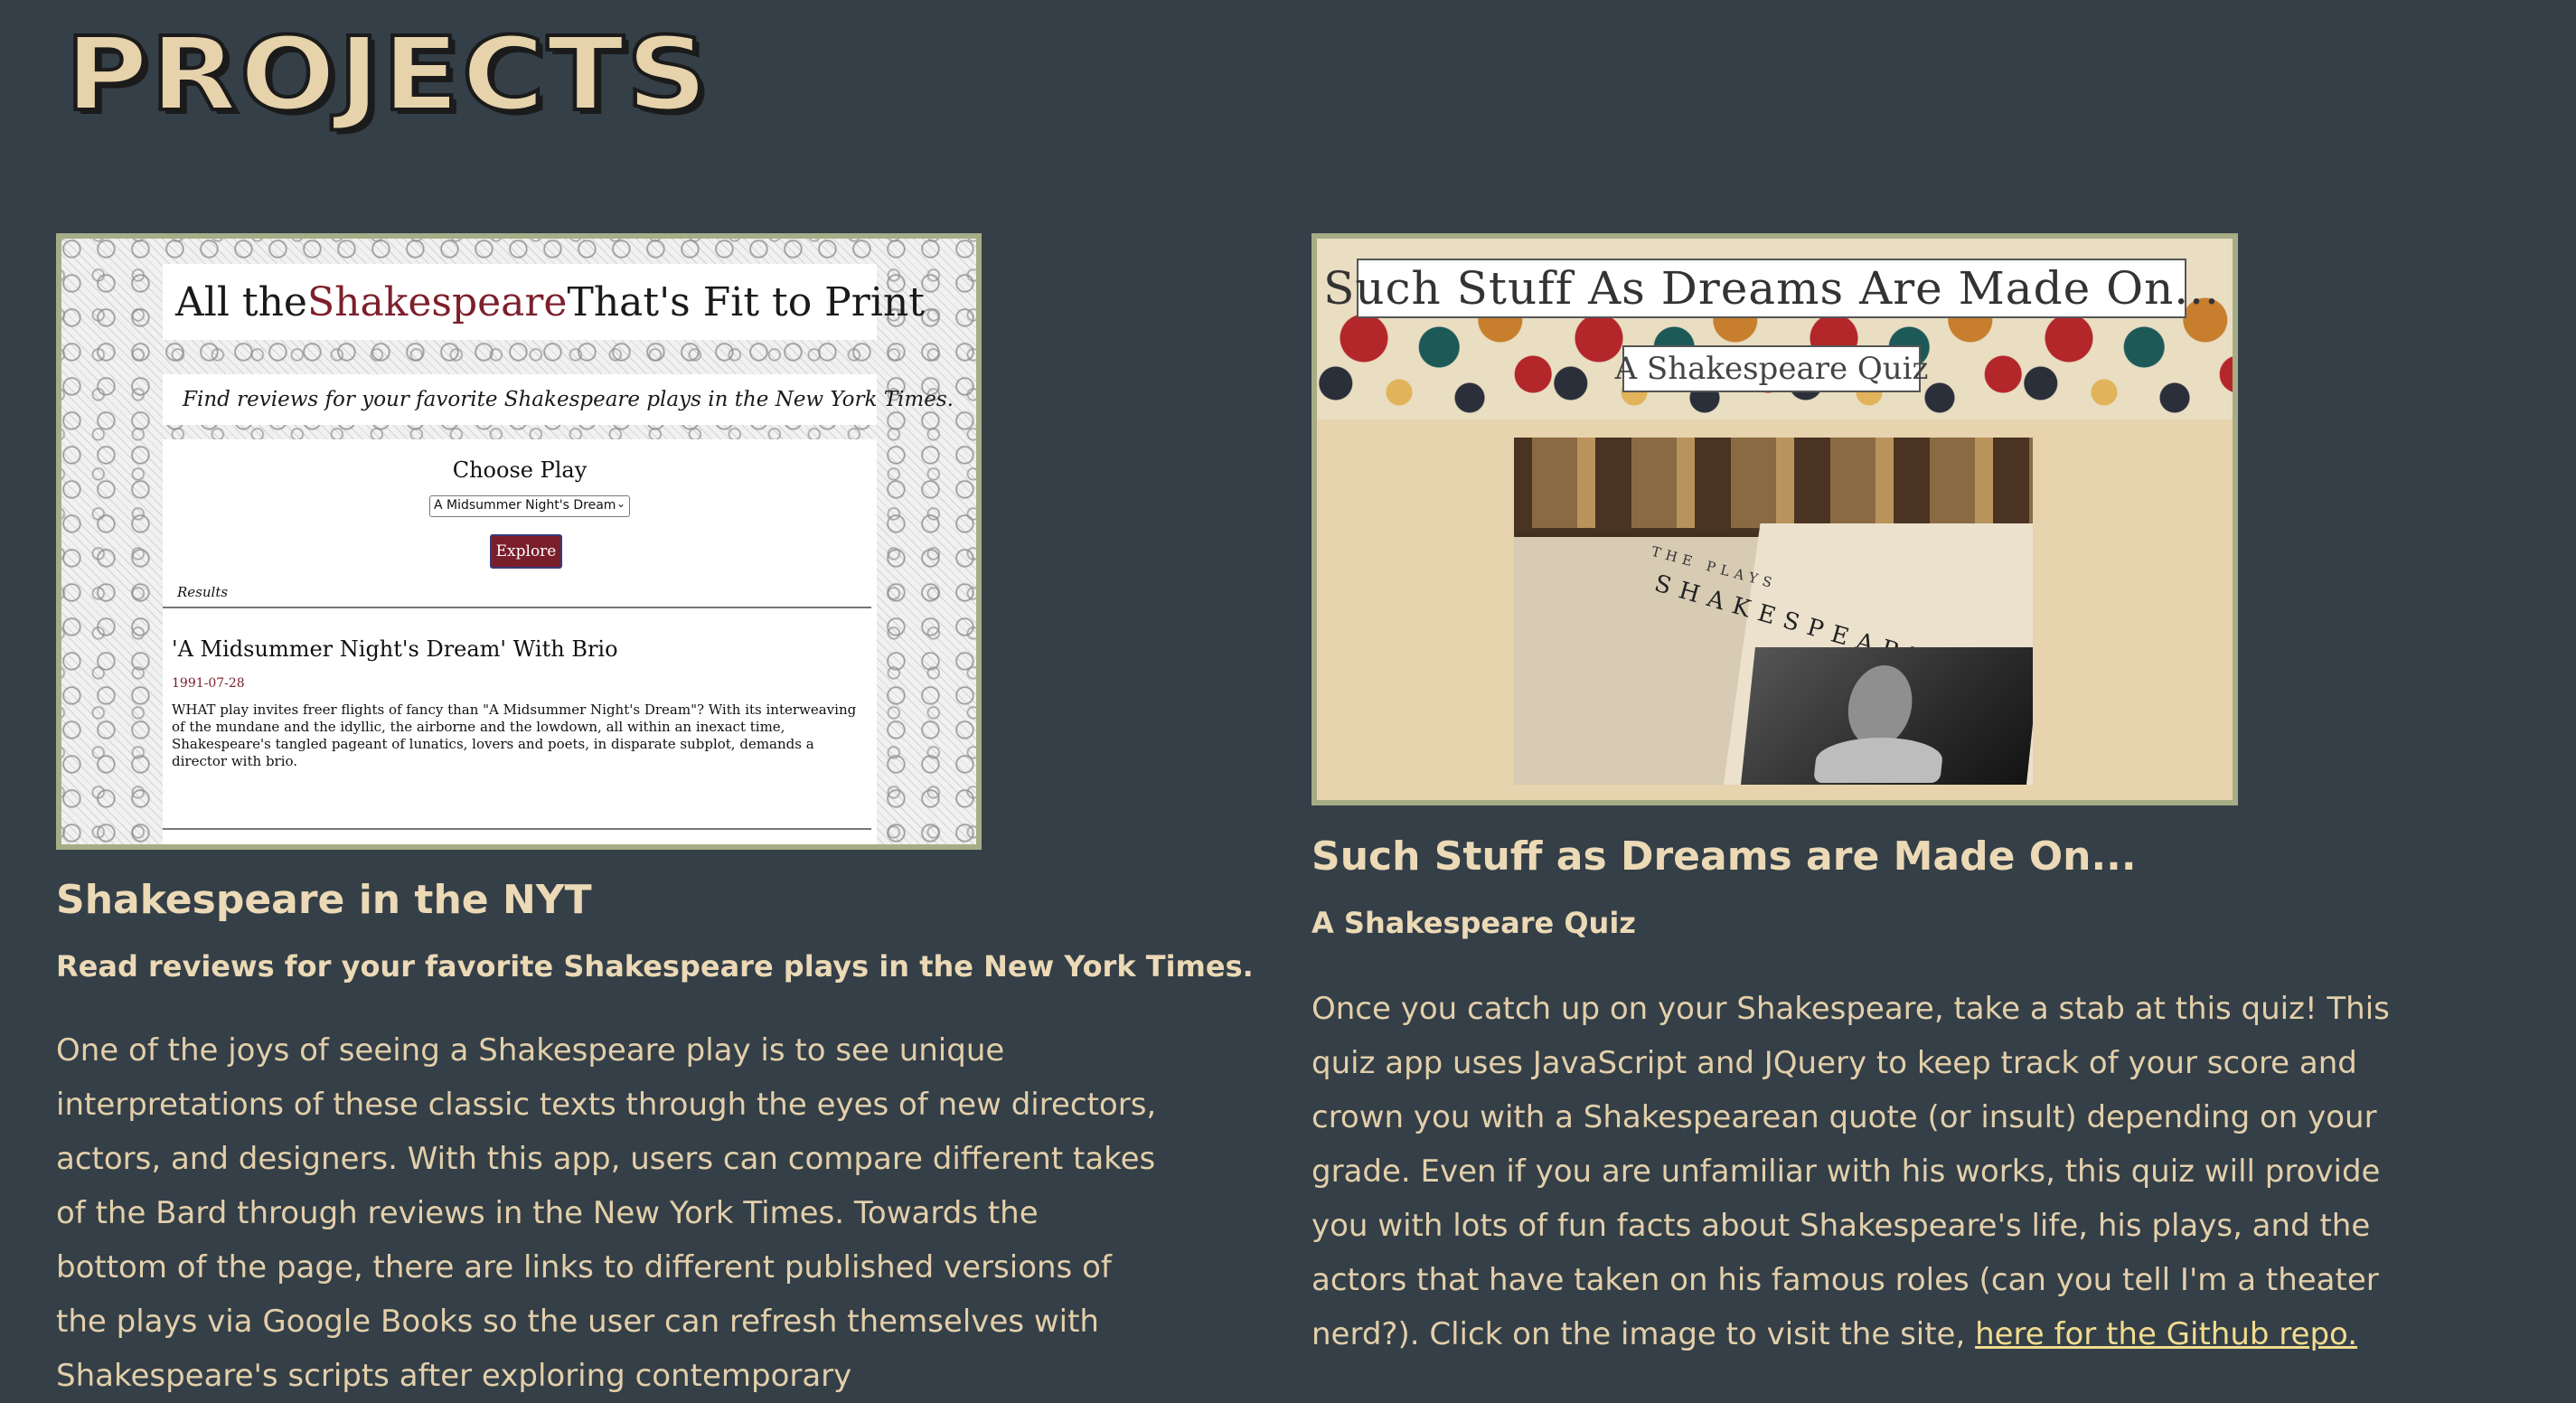  Describe the element at coordinates (386, 75) in the screenshot. I see `page-title: PROJECTS` at that location.